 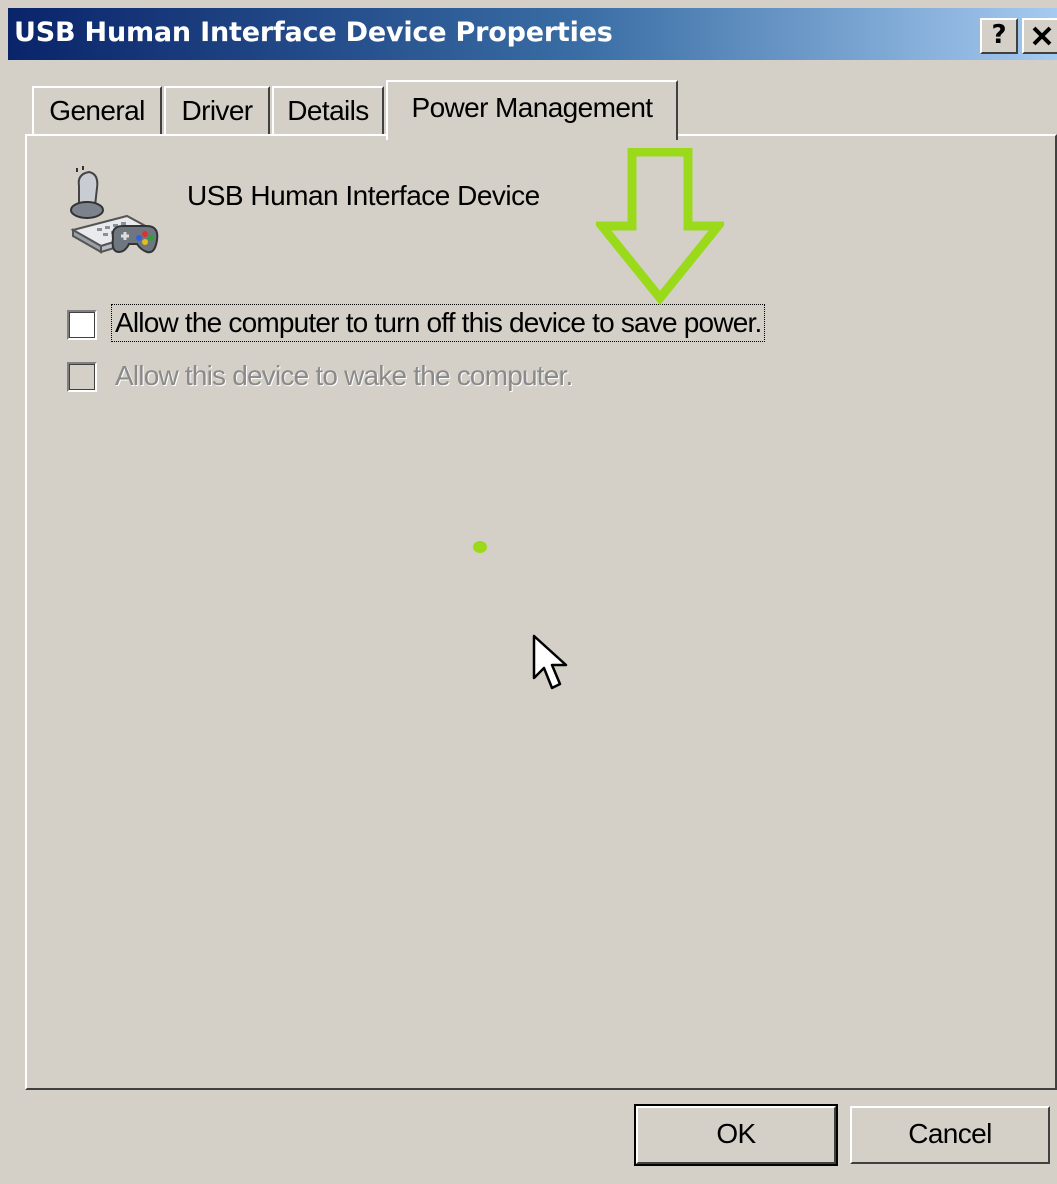 I want to click on ok-button: OK, so click(x=736, y=1135).